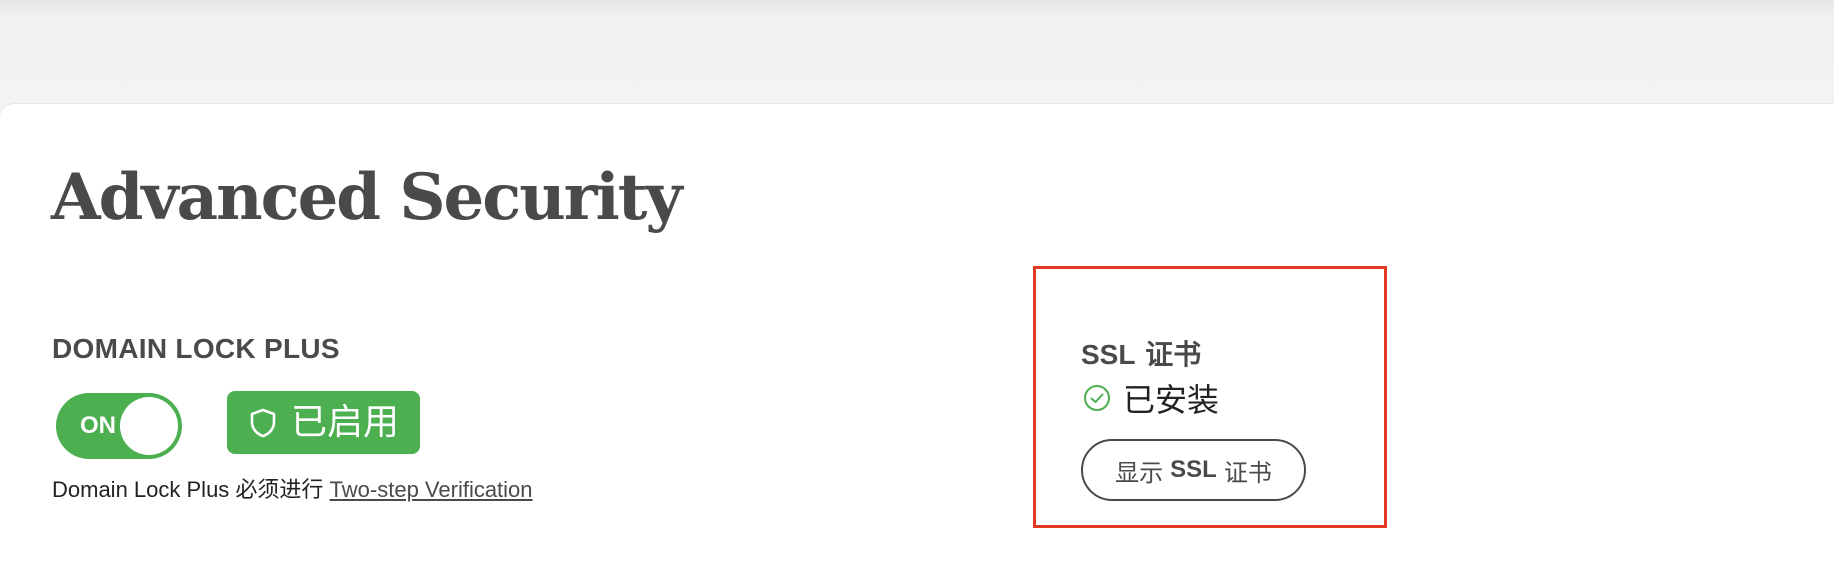 This screenshot has height=570, width=1834. I want to click on page-title: Advanced Security, so click(367, 197).